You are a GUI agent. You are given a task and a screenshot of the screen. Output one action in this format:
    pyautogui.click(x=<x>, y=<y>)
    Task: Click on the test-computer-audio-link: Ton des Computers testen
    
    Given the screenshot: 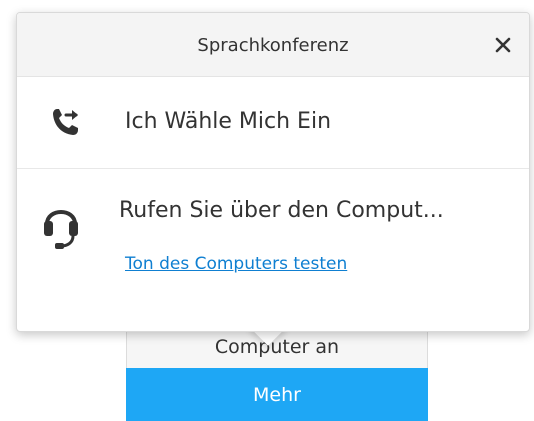 What is the action you would take?
    pyautogui.click(x=236, y=264)
    